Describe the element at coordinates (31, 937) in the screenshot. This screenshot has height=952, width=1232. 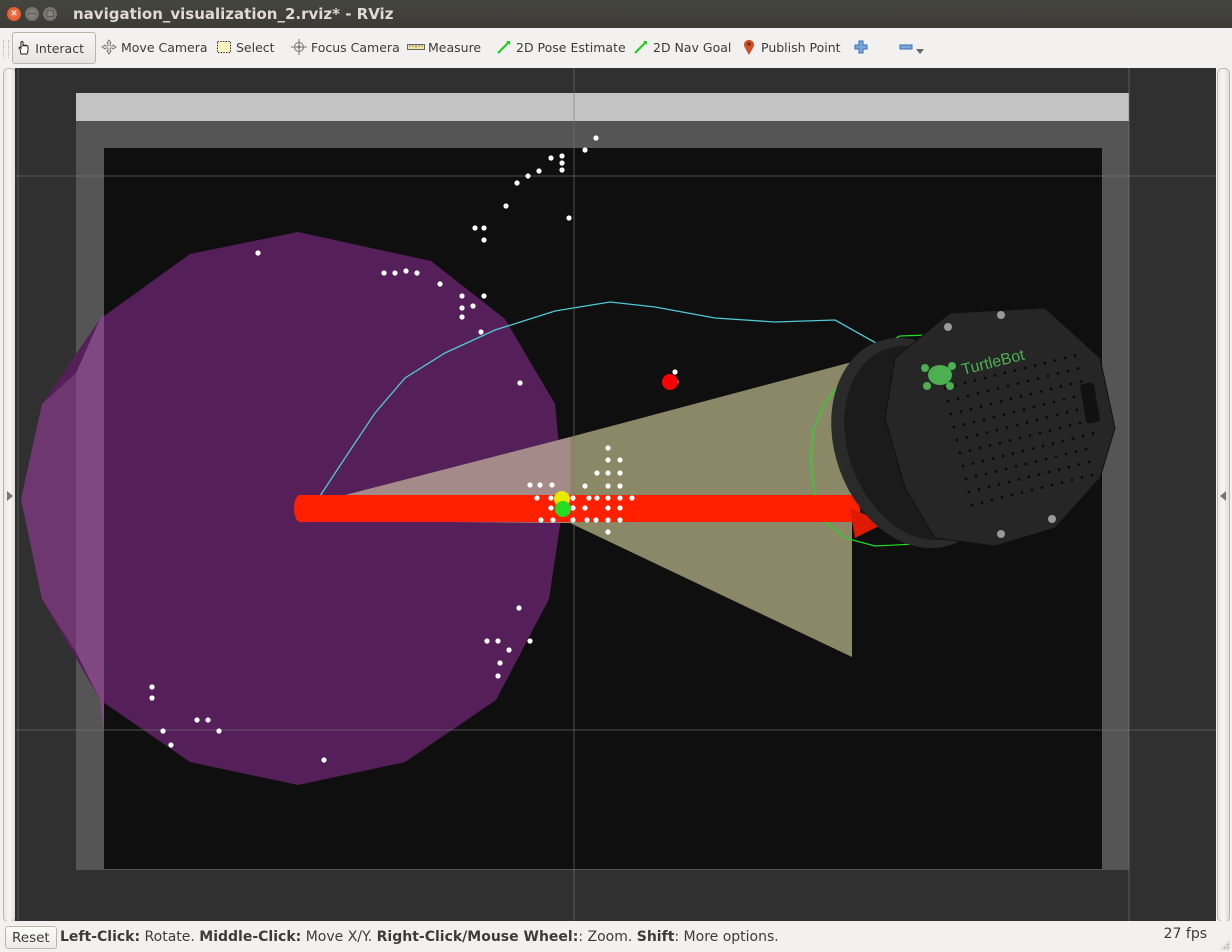
I see `reset-button: Reset` at that location.